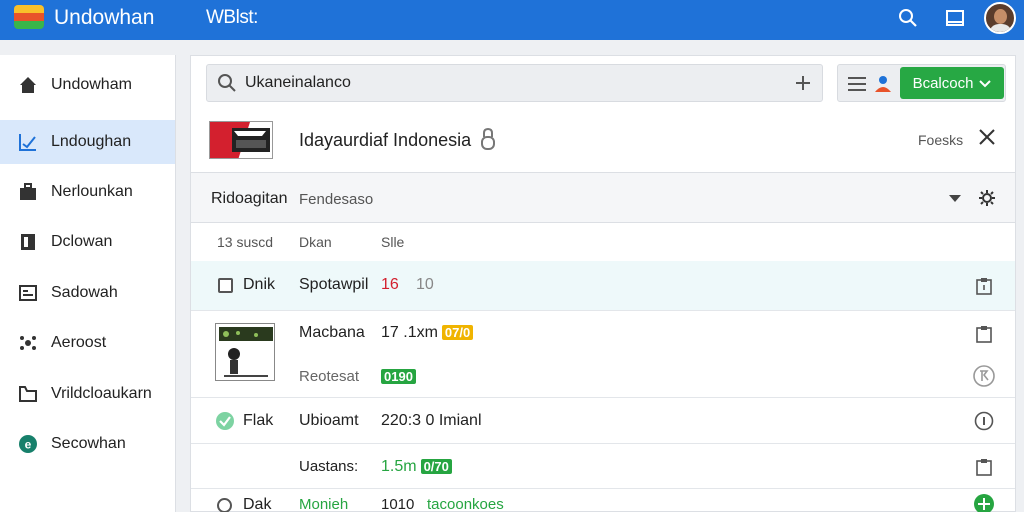  Describe the element at coordinates (883, 84) in the screenshot. I see `user-icon` at that location.